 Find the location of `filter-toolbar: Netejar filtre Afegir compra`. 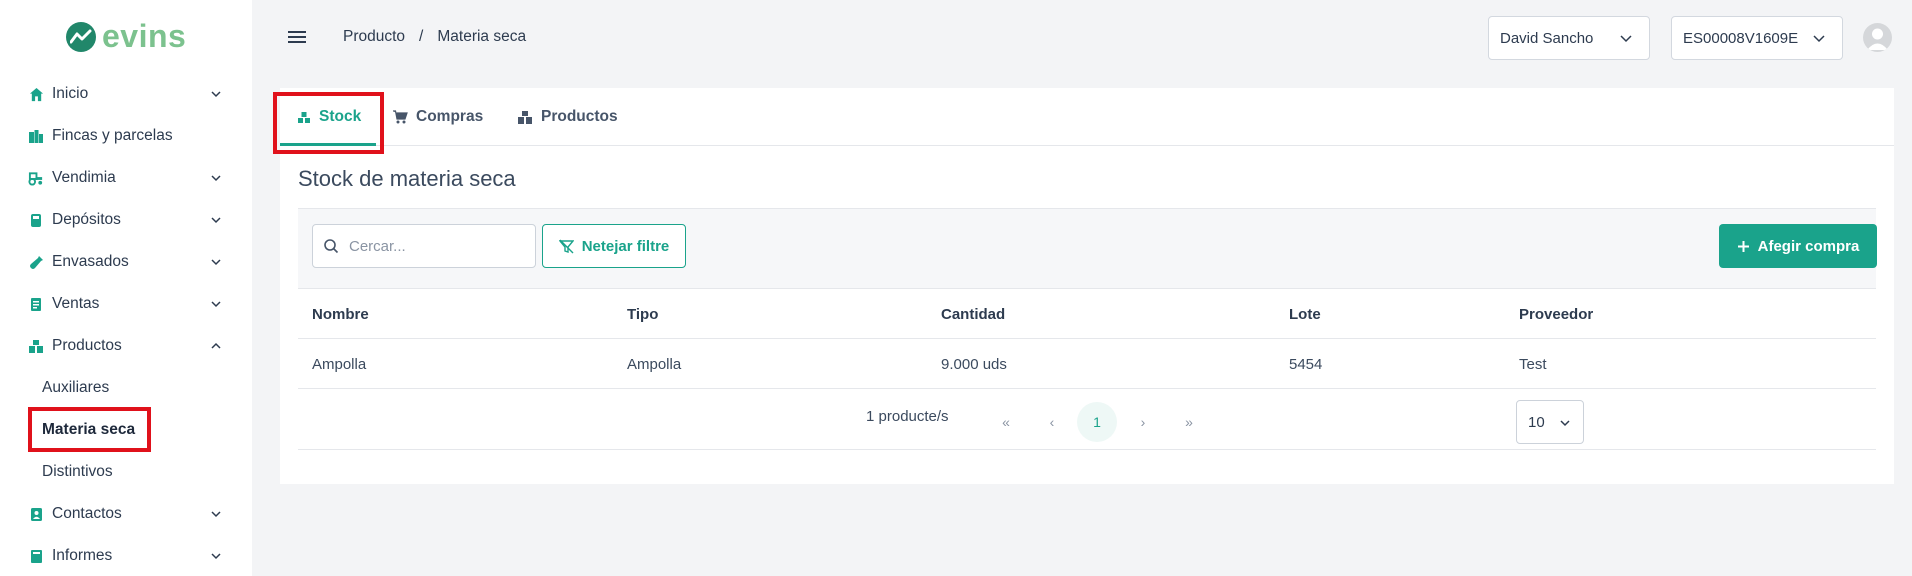

filter-toolbar: Netejar filtre Afegir compra is located at coordinates (1087, 248).